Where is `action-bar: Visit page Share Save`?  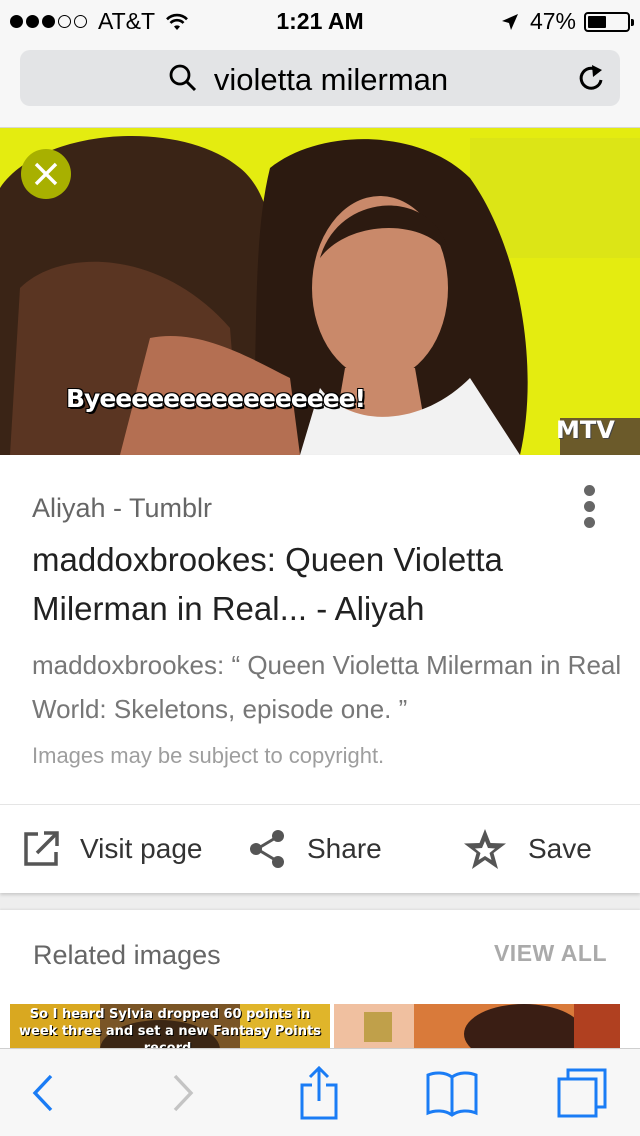
action-bar: Visit page Share Save is located at coordinates (320, 849).